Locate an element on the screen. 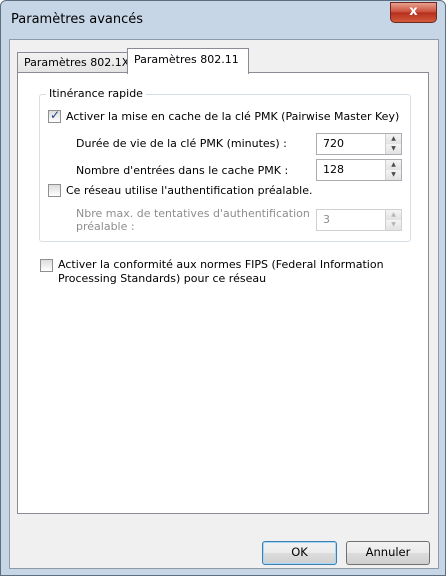 This screenshot has height=576, width=446. preauth-attempts-spin-buttons: ▲ ▼ is located at coordinates (393, 220).